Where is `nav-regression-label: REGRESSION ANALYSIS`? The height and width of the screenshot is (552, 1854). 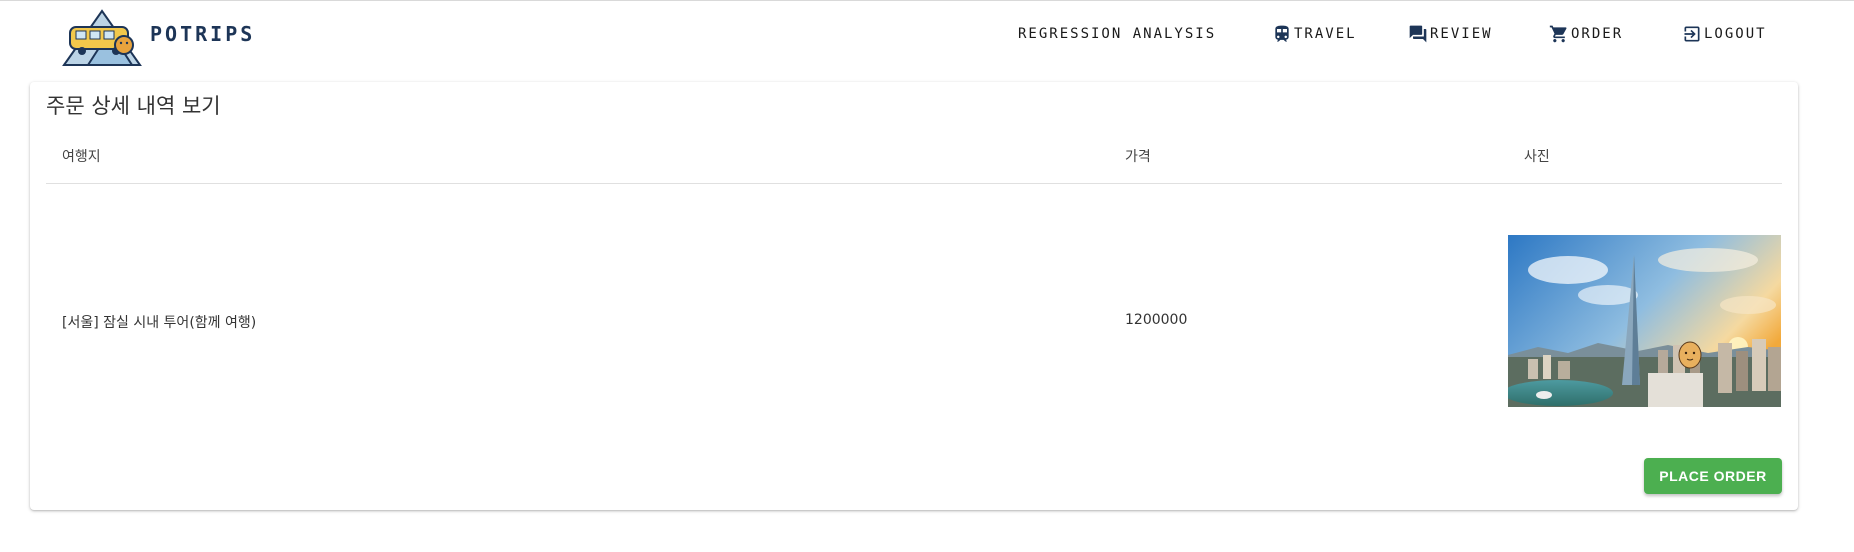
nav-regression-label: REGRESSION ANALYSIS is located at coordinates (1117, 34).